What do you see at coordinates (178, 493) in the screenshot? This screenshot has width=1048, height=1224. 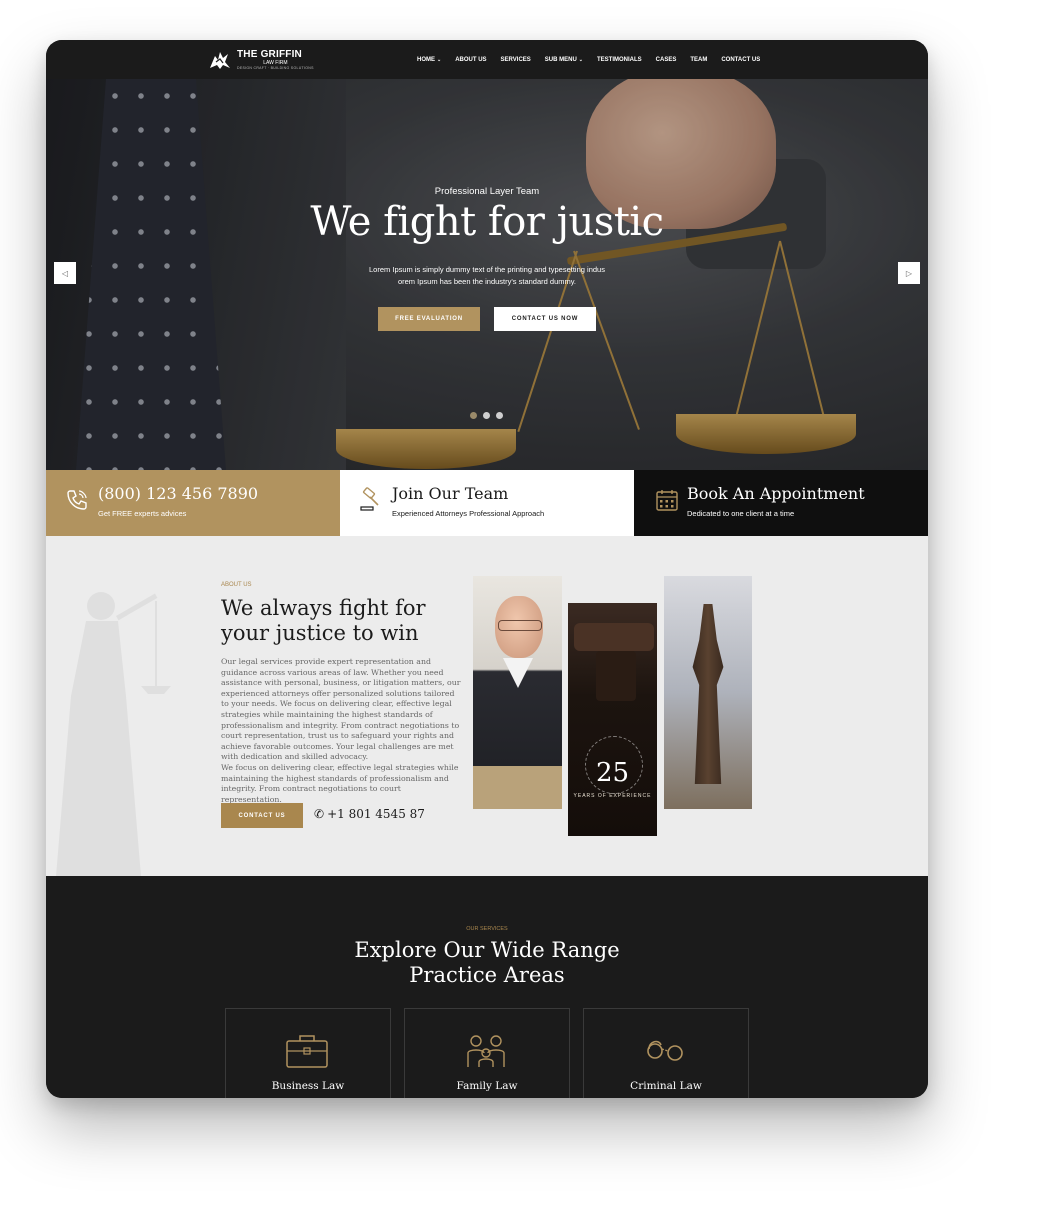 I see `phone-number: (800) 123 456 7890` at bounding box center [178, 493].